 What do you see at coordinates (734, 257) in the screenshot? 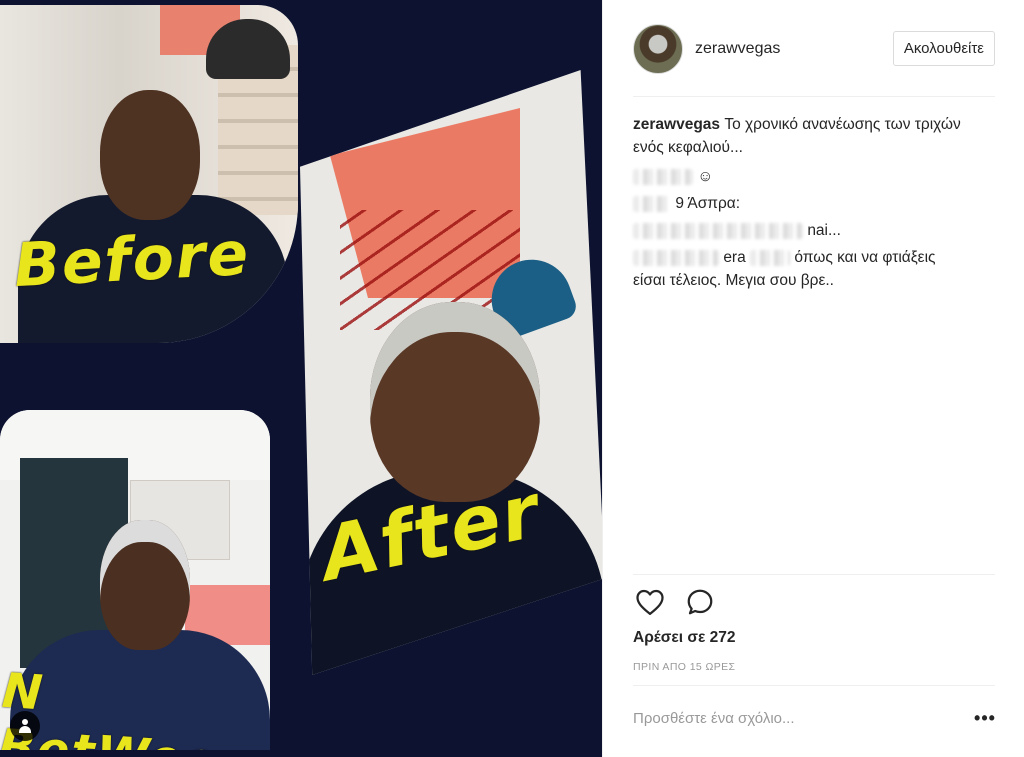
I see `comment-4-mid: era` at bounding box center [734, 257].